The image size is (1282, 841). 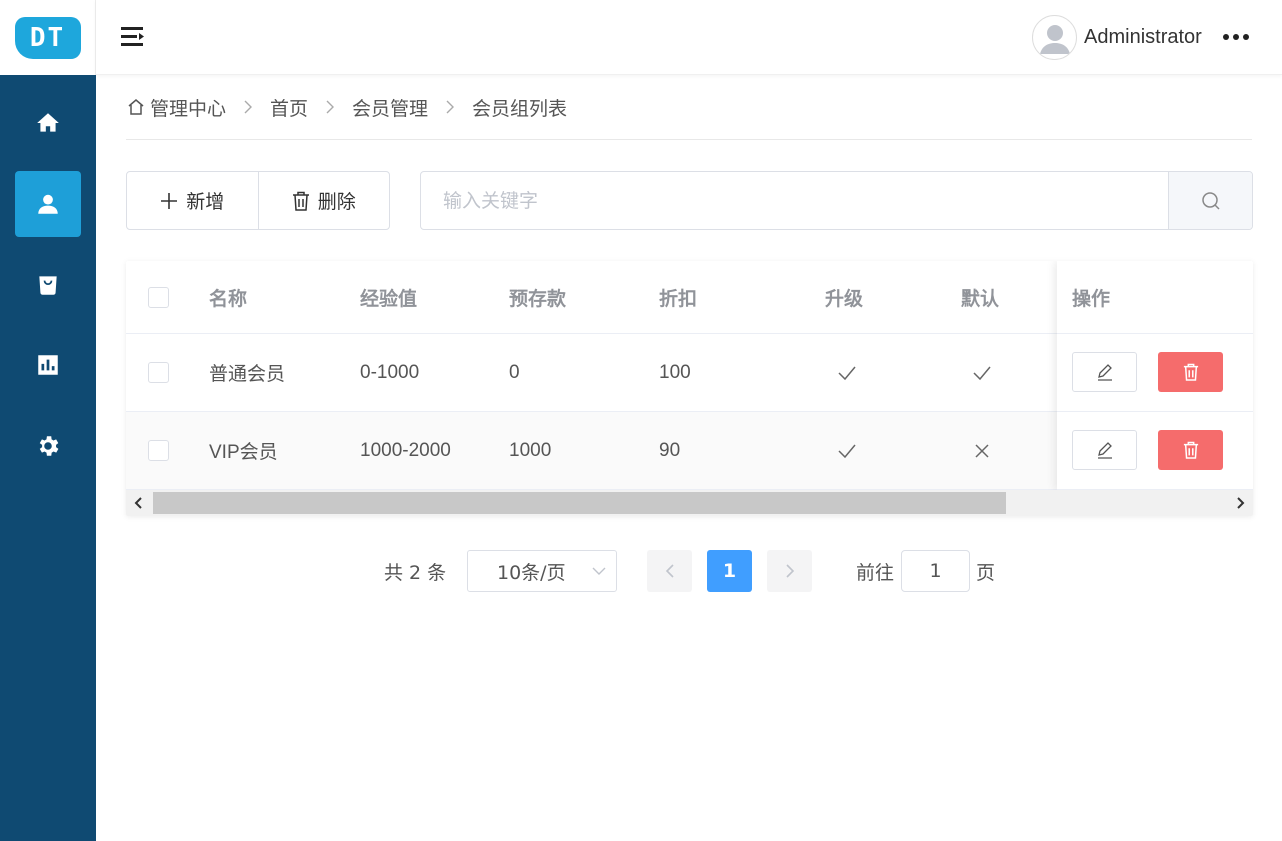 What do you see at coordinates (247, 374) in the screenshot?
I see `cell-name: 普通会员` at bounding box center [247, 374].